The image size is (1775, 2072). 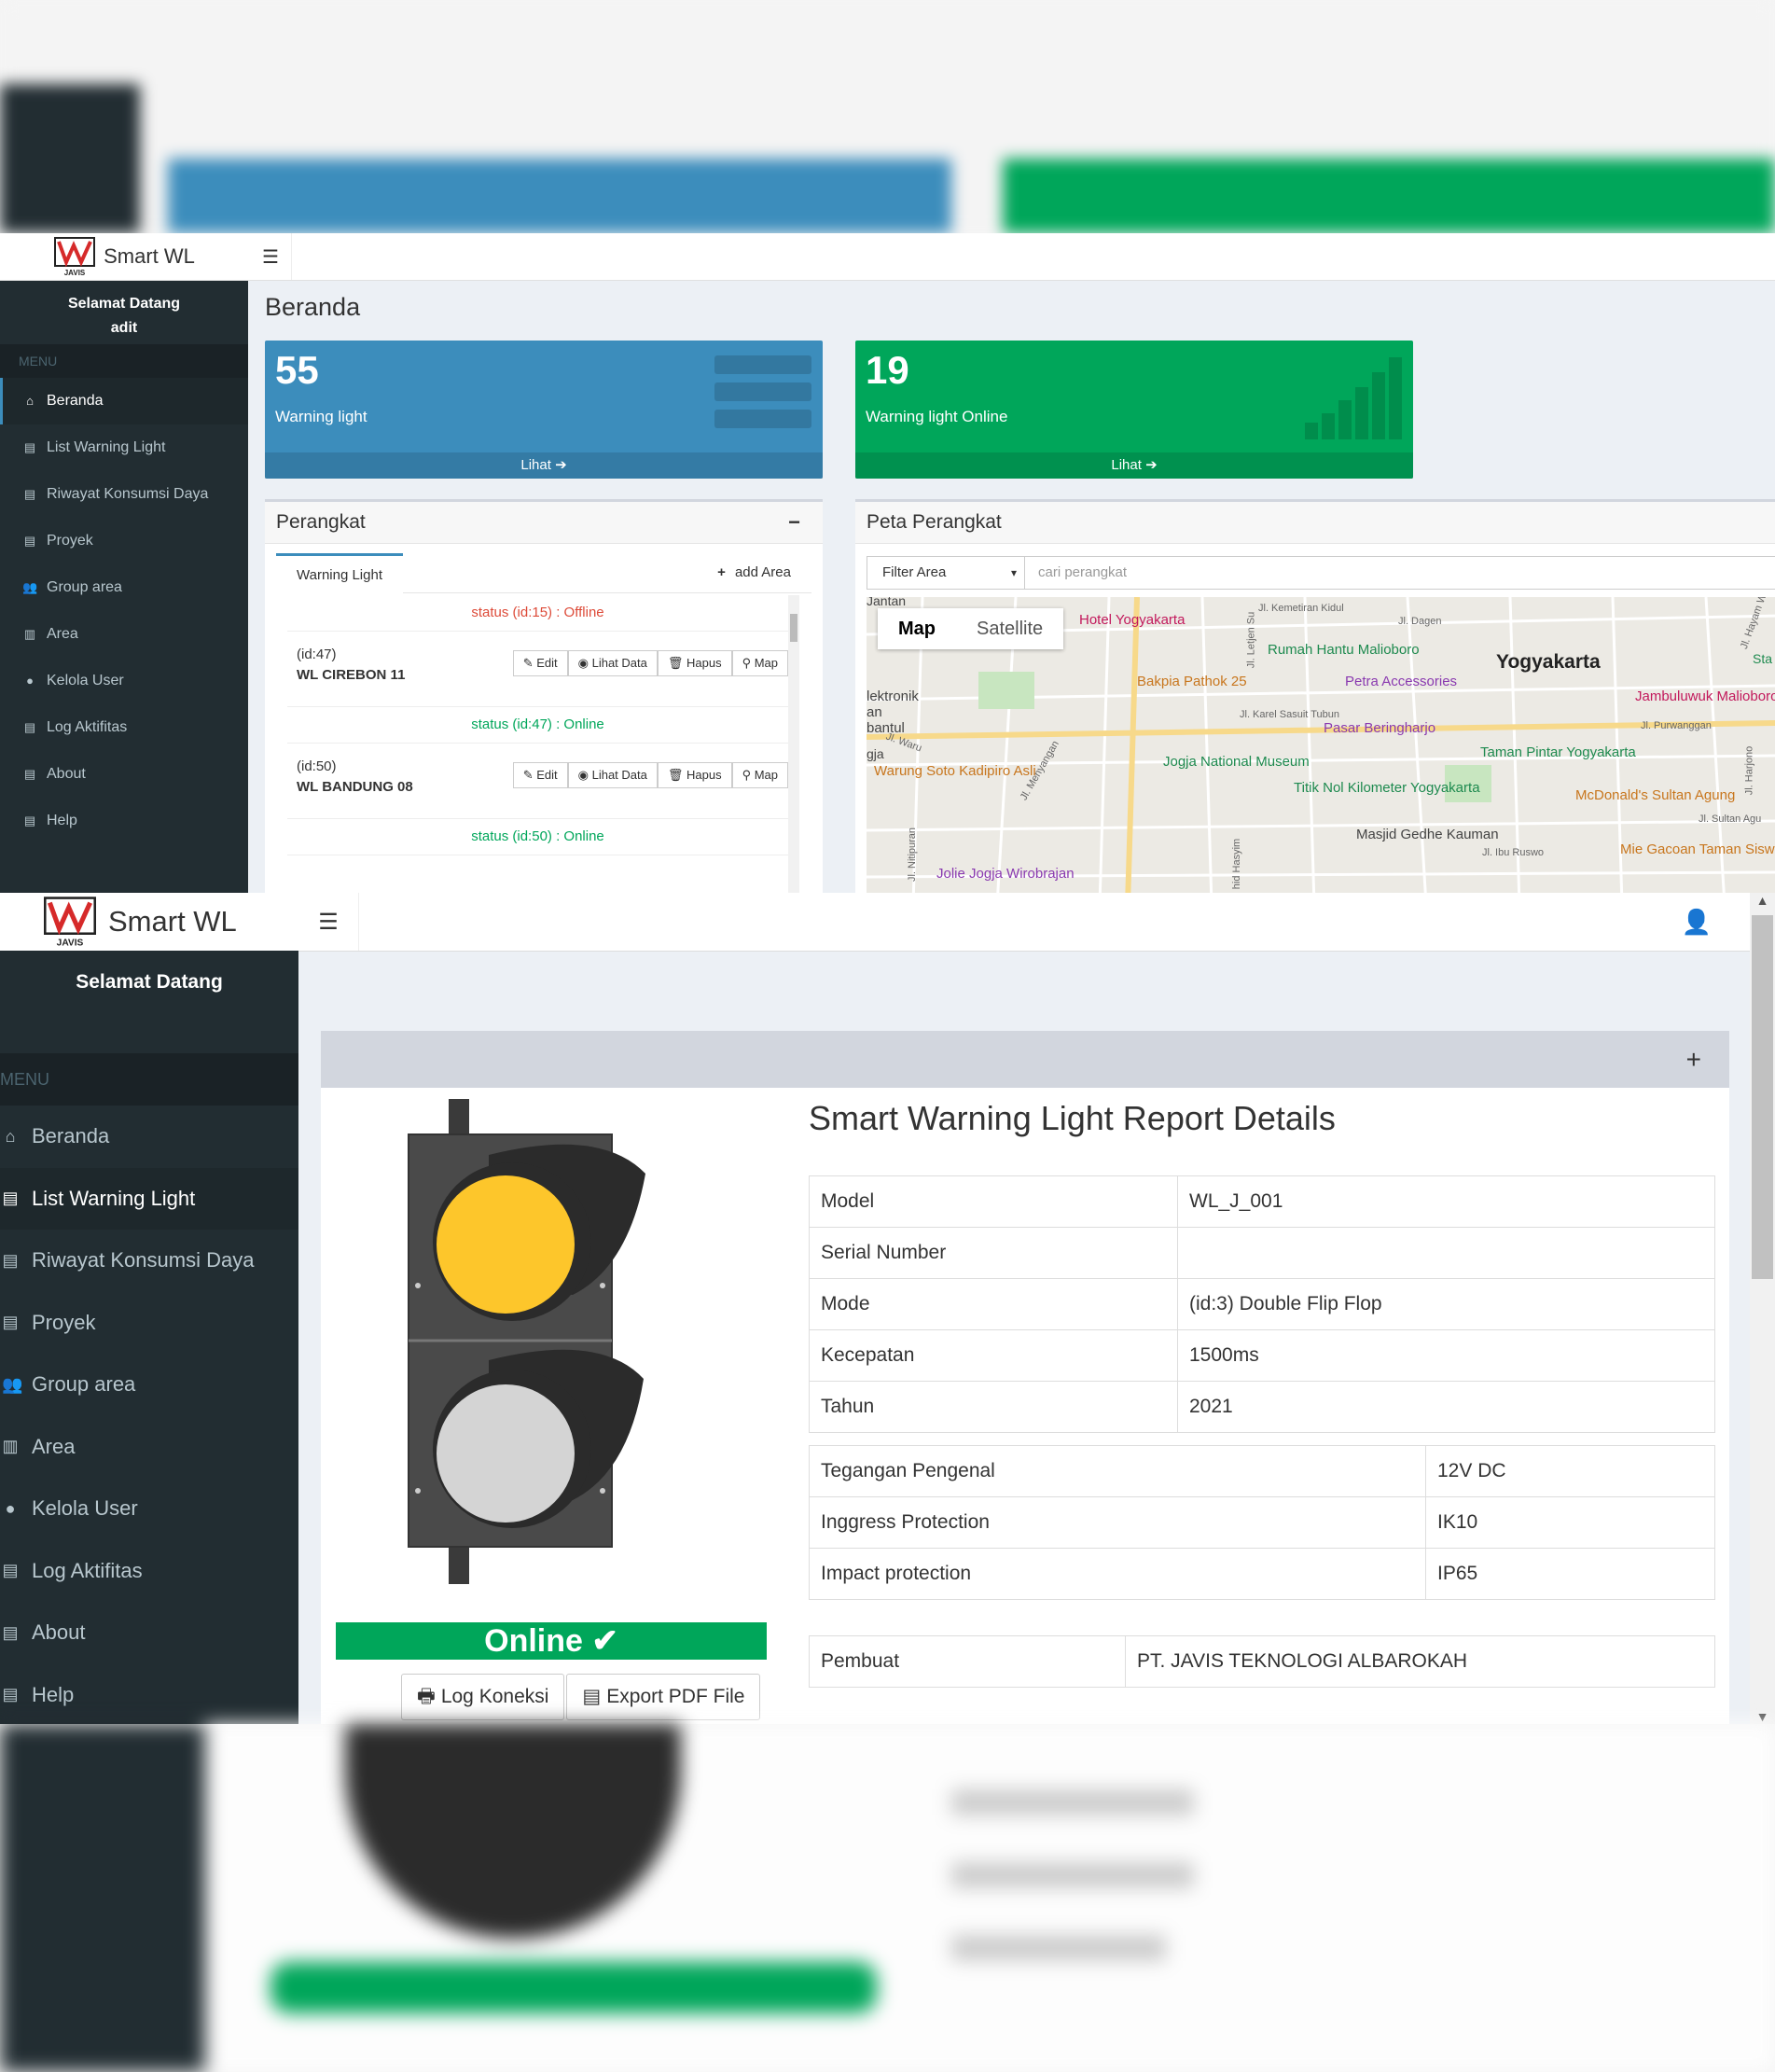 I want to click on map-place-label: Jolie Jogja Wirobrajan, so click(x=1005, y=874).